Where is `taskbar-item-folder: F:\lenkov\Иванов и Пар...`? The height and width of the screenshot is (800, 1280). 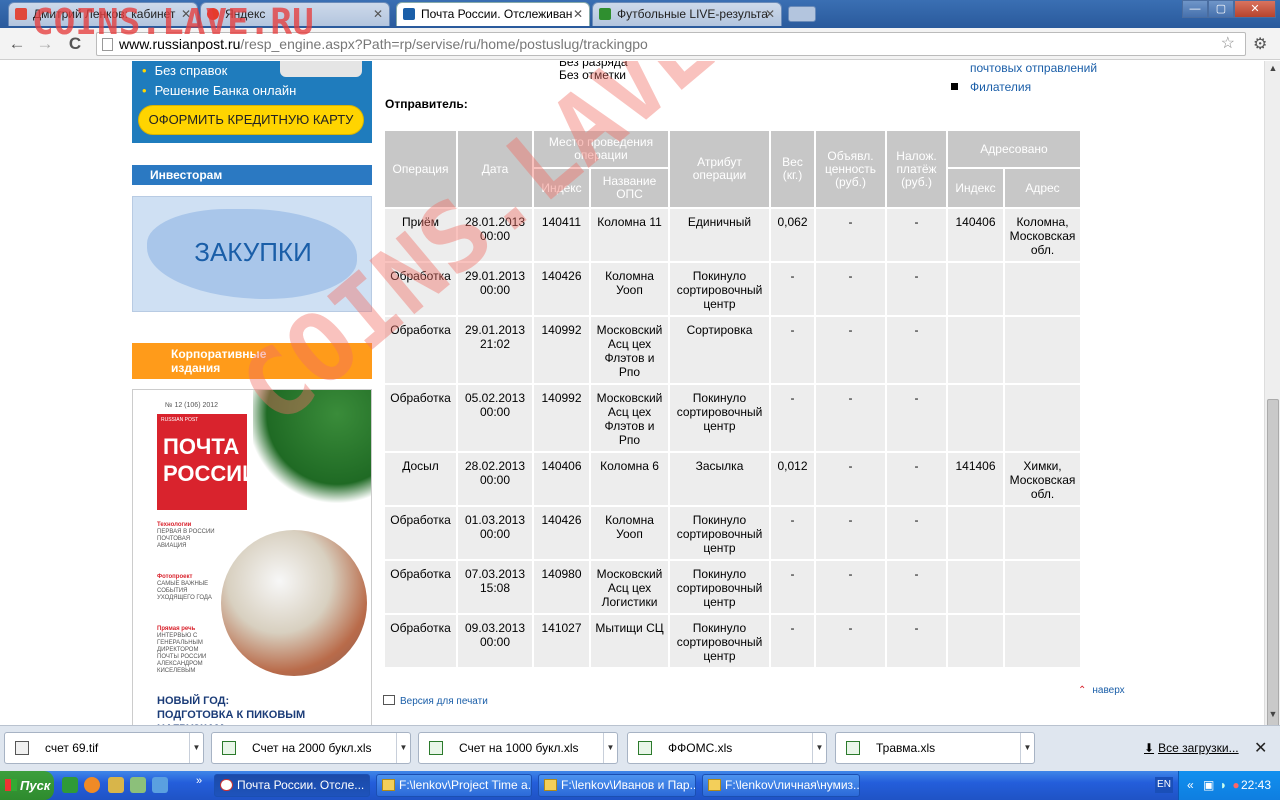 taskbar-item-folder: F:\lenkov\Иванов и Пар... is located at coordinates (617, 785).